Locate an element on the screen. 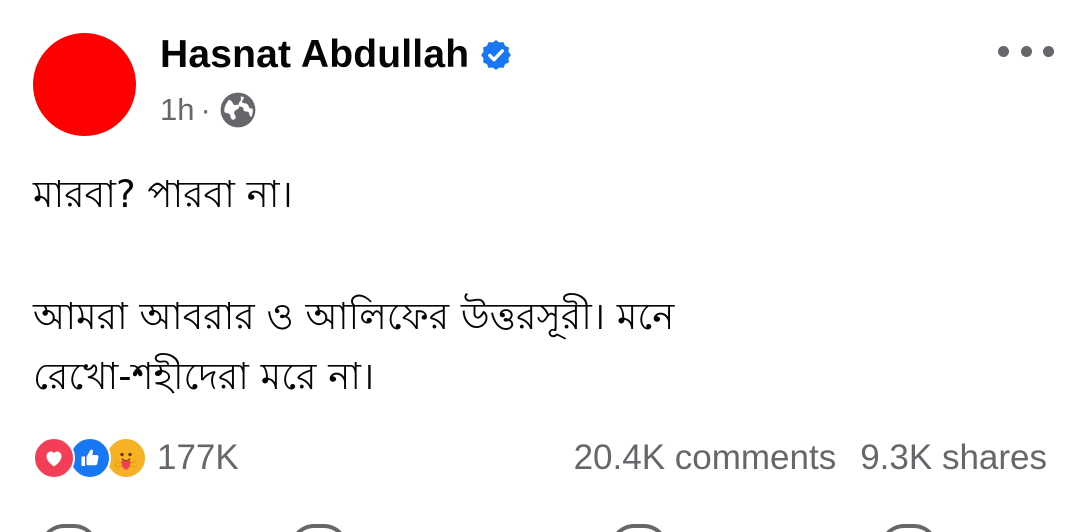 The width and height of the screenshot is (1080, 532). more-options-button is located at coordinates (1026, 51).